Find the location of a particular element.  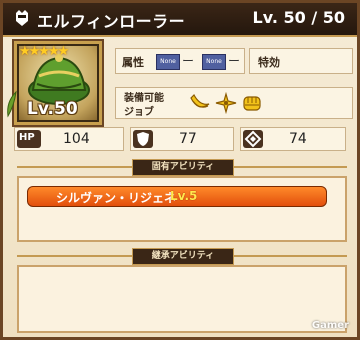

inherited-ability-heading: 継承アビリティ is located at coordinates (183, 256).